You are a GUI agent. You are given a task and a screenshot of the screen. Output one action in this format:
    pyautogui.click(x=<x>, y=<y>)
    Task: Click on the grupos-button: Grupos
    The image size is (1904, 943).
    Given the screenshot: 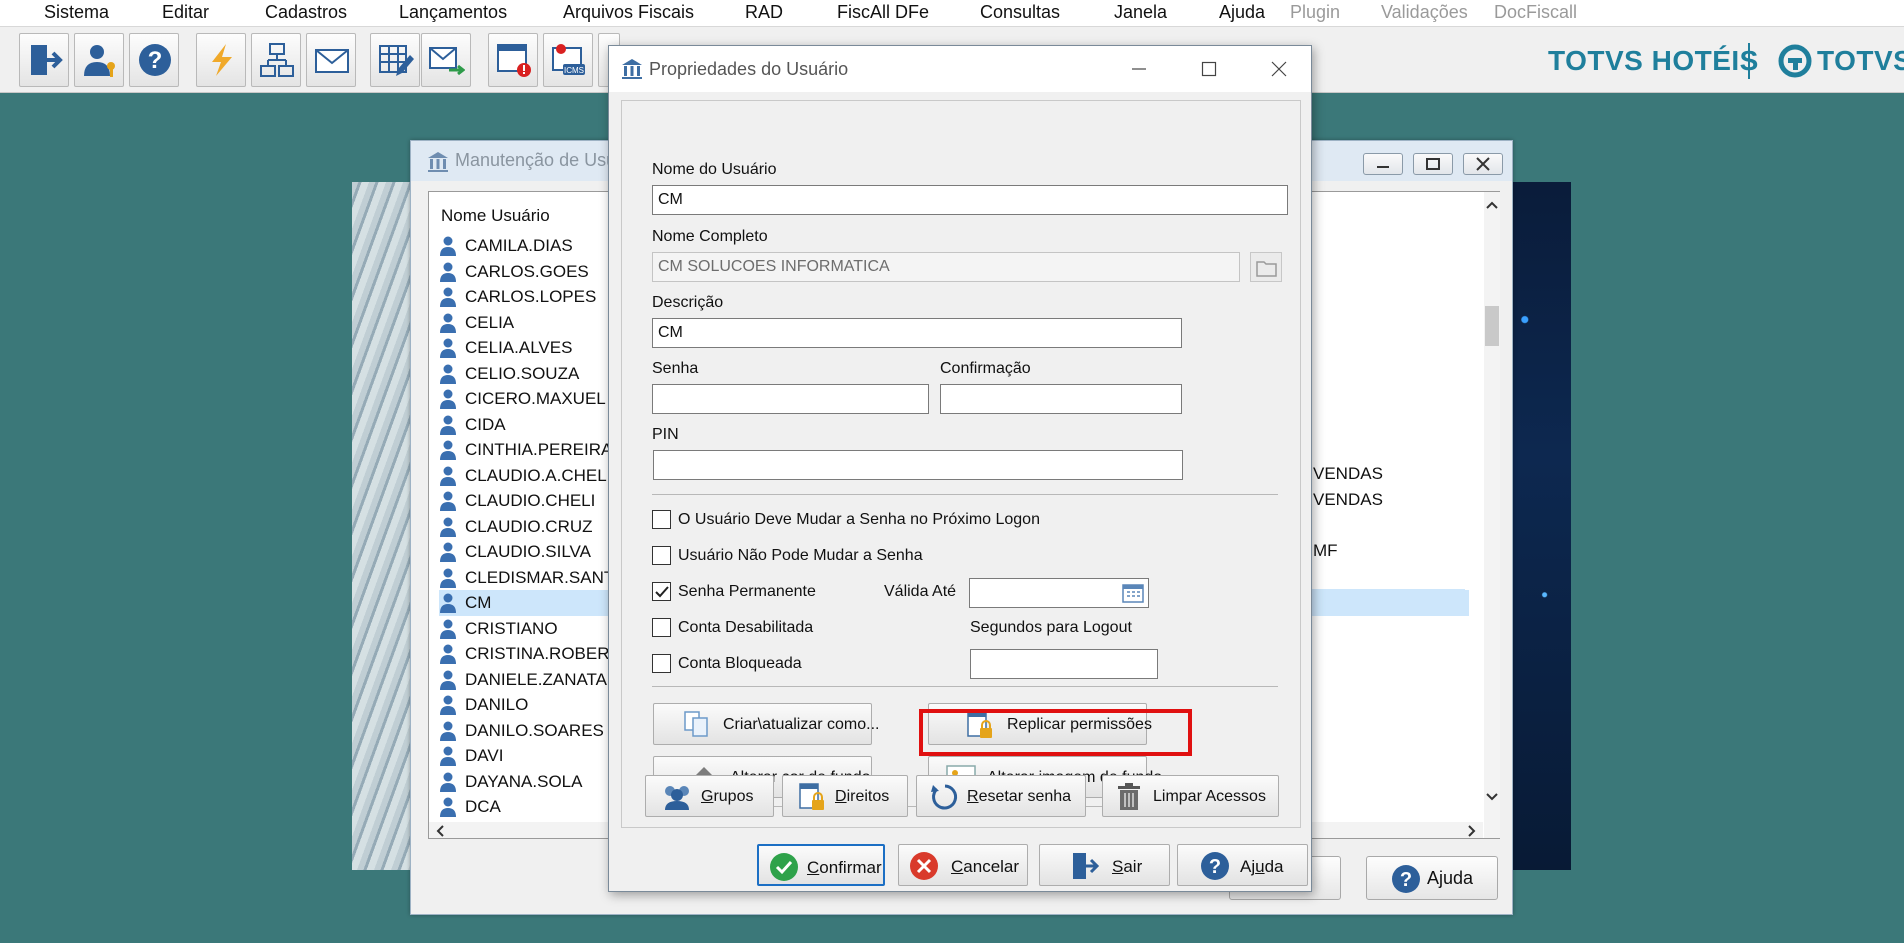 What is the action you would take?
    pyautogui.click(x=709, y=796)
    